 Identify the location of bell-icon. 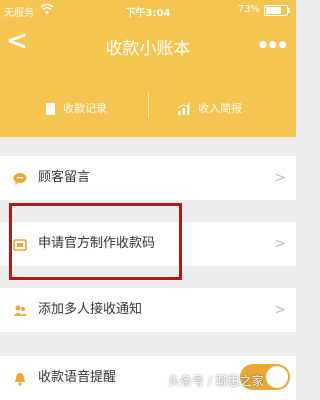
(20, 378).